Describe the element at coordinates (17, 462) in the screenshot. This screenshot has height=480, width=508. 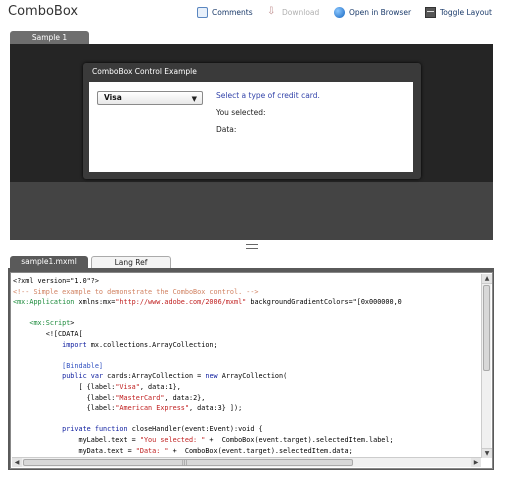
I see `scroll-left-icon: ◀` at that location.